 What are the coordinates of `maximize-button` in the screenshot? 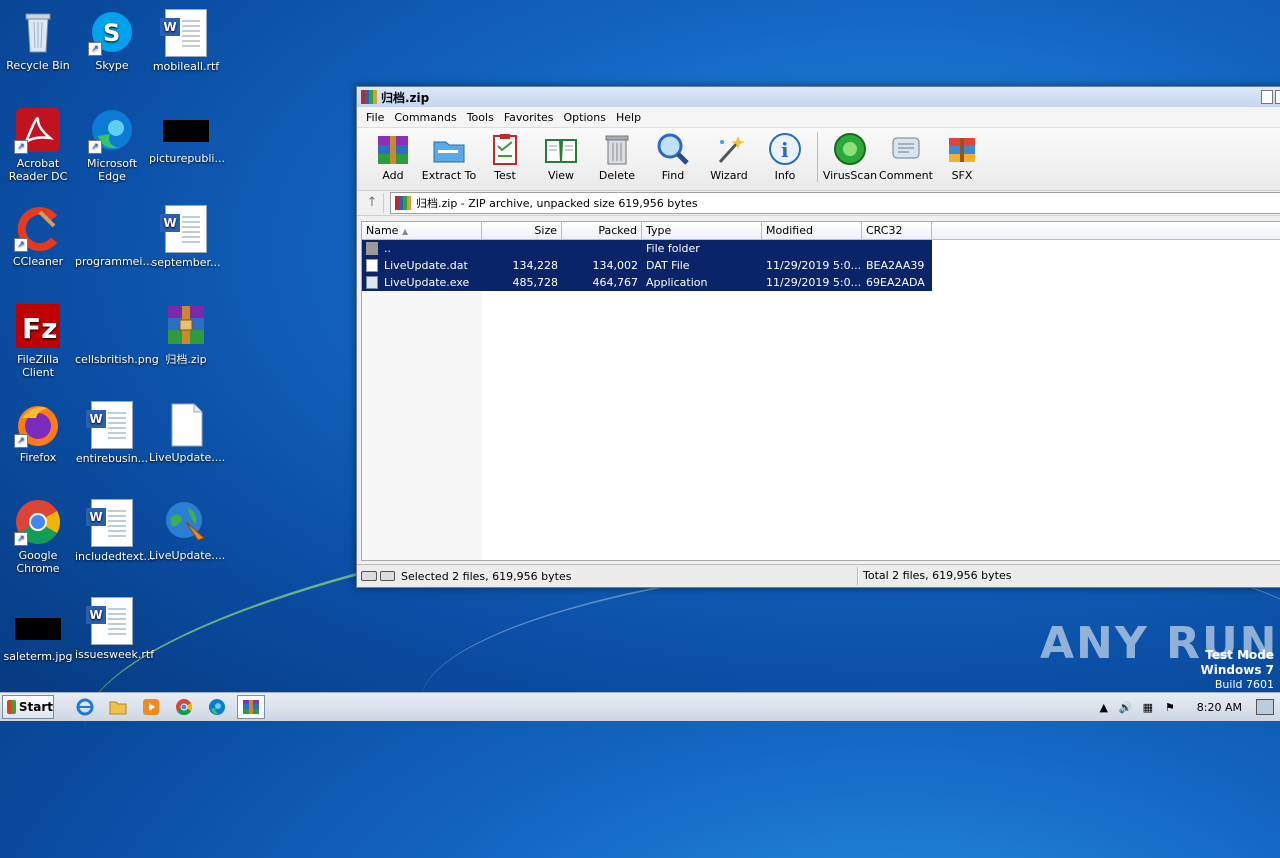 It's located at (1277, 97).